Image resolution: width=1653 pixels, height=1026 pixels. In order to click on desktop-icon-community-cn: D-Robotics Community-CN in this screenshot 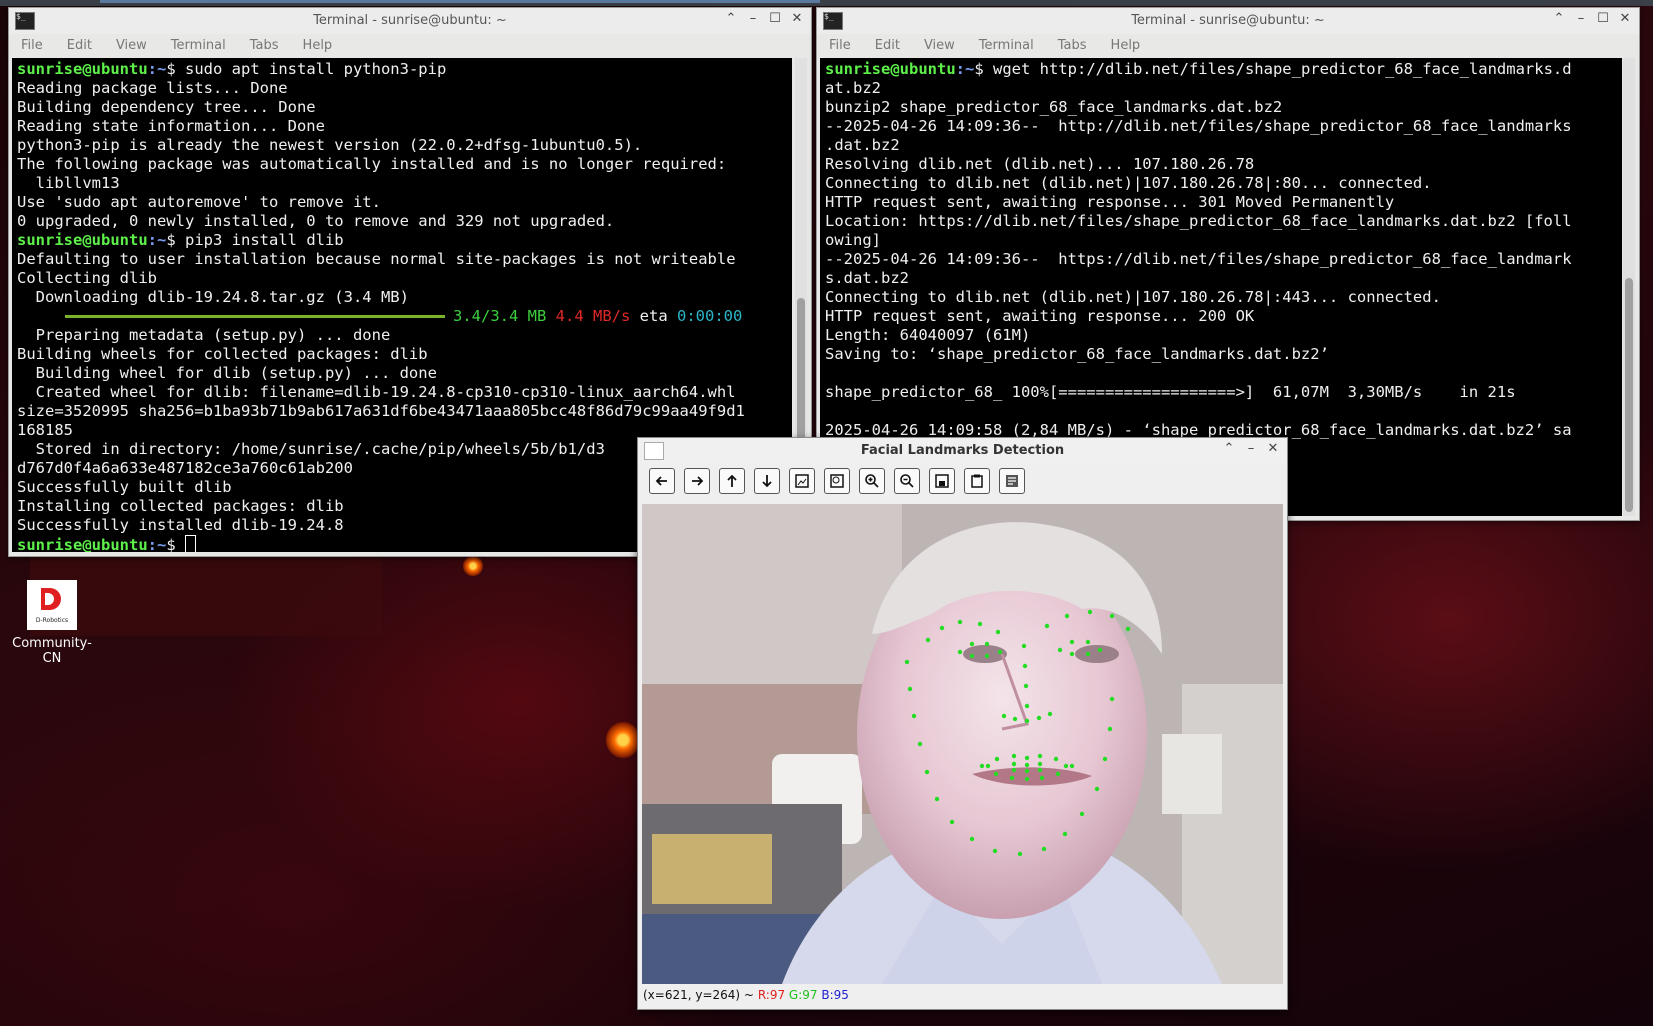, I will do `click(52, 623)`.